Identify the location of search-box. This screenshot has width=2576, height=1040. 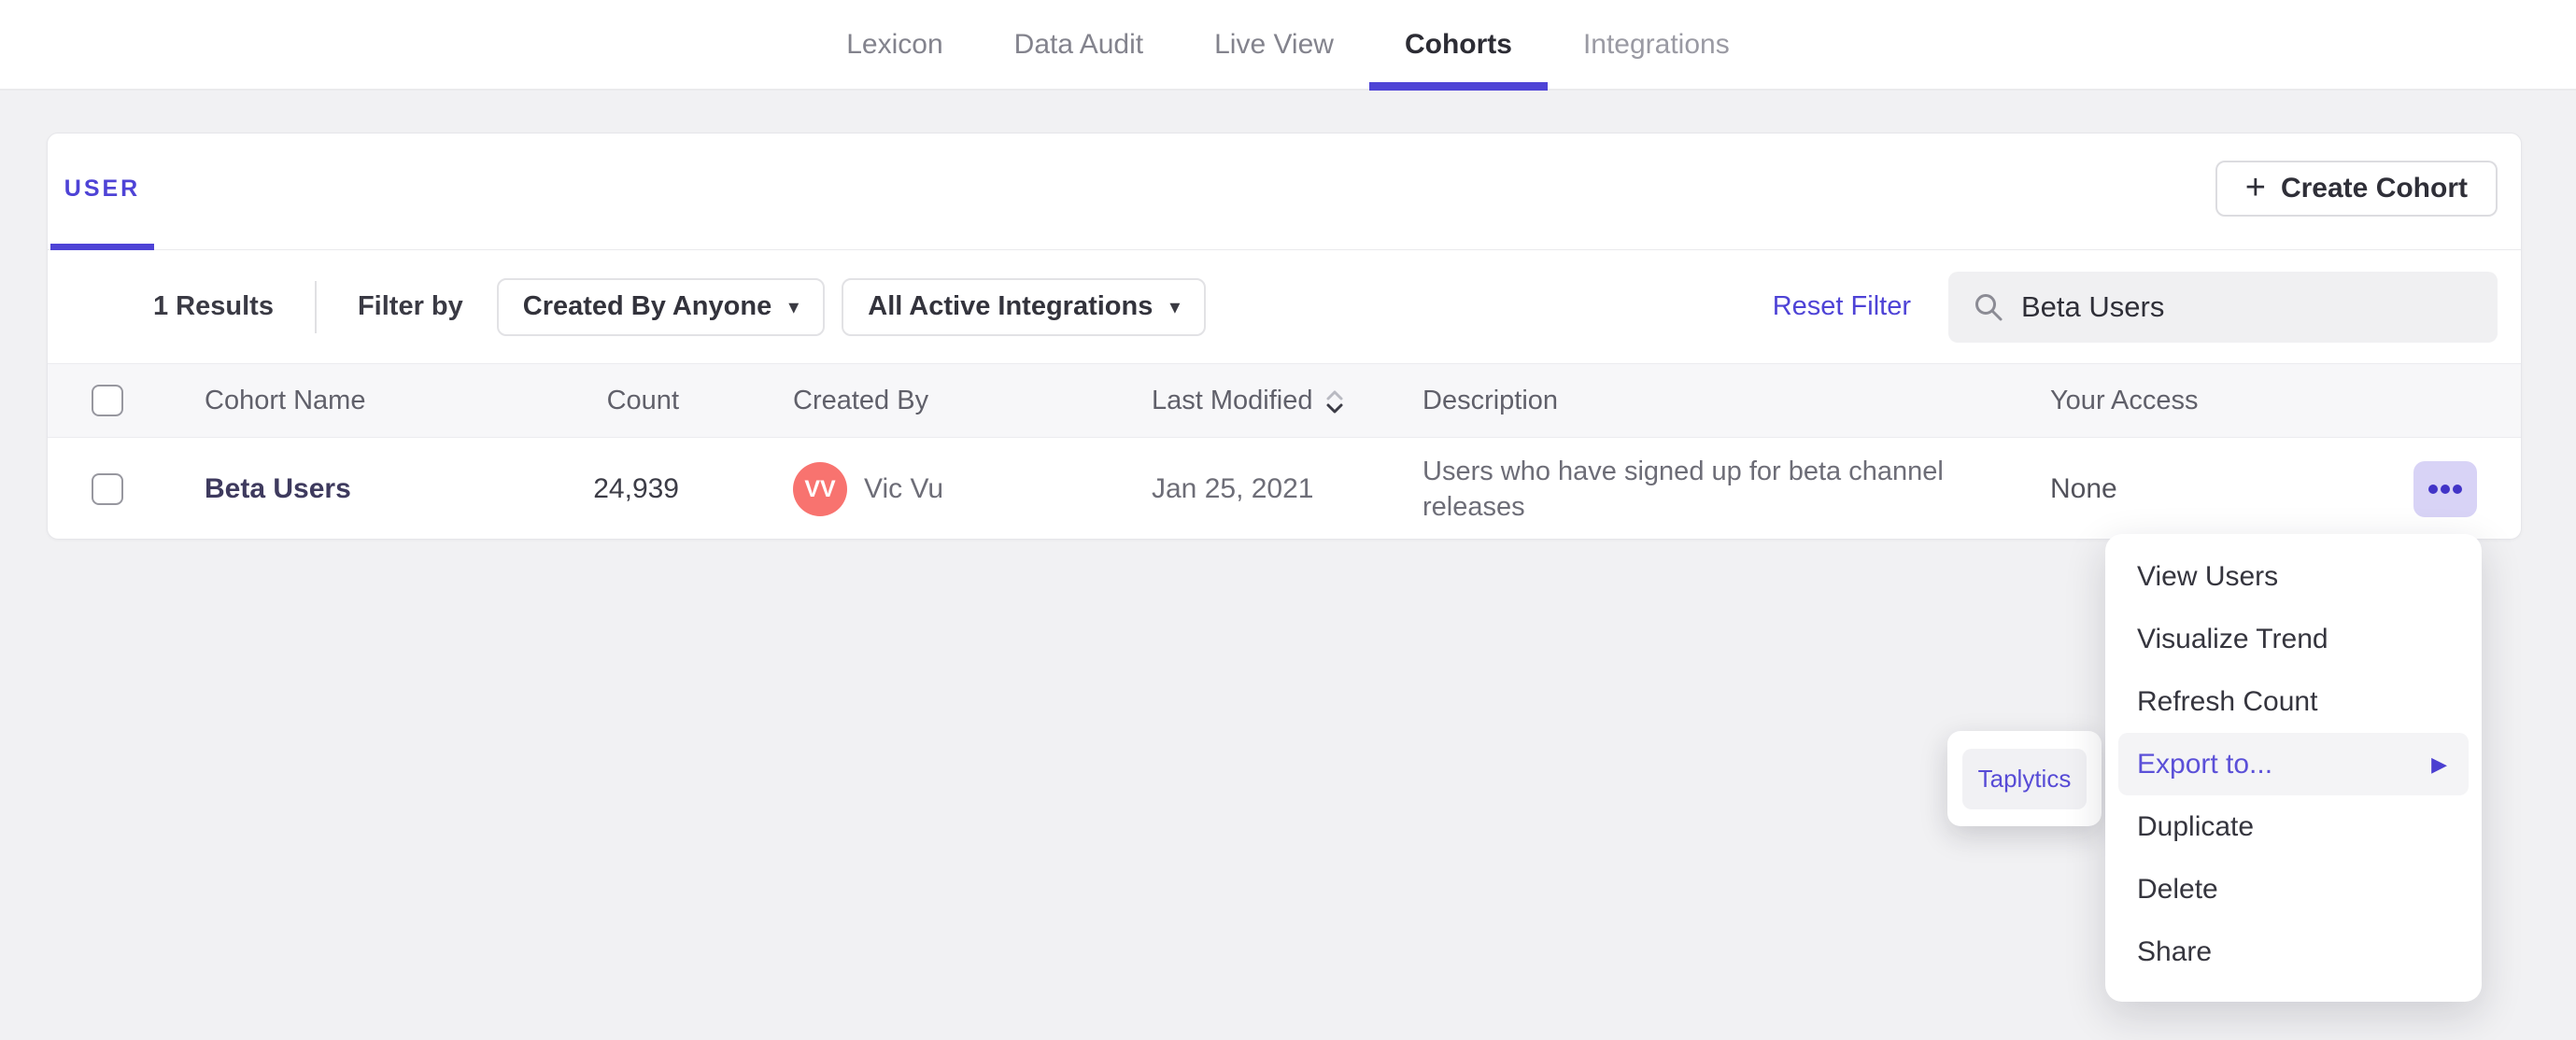
(2223, 307).